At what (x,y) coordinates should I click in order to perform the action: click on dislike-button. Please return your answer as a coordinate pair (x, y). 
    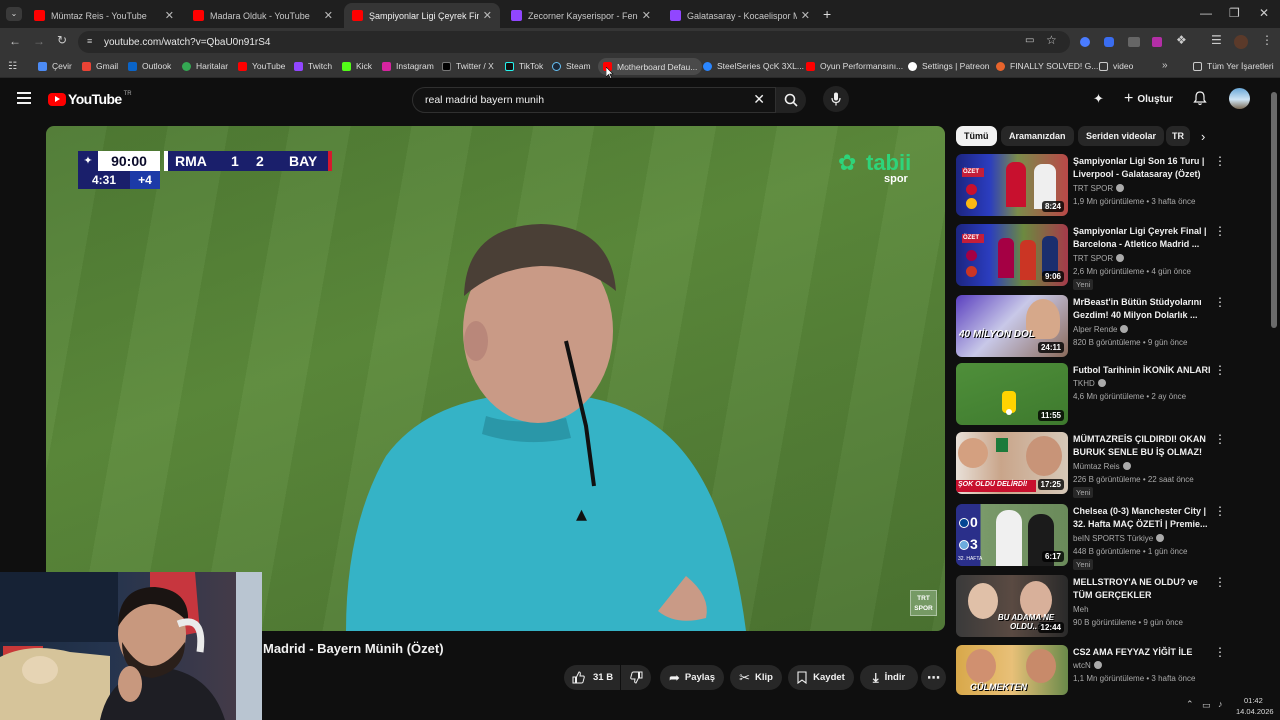
    Looking at the image, I should click on (636, 677).